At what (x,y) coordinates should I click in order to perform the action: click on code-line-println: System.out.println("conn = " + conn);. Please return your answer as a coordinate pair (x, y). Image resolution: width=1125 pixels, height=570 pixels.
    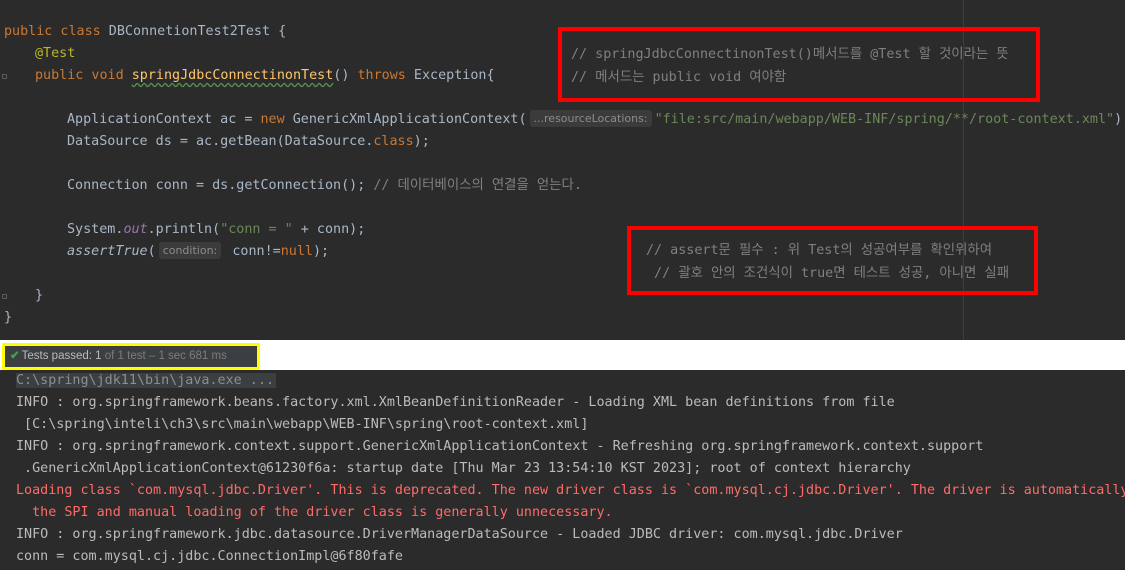
    Looking at the image, I should click on (216, 230).